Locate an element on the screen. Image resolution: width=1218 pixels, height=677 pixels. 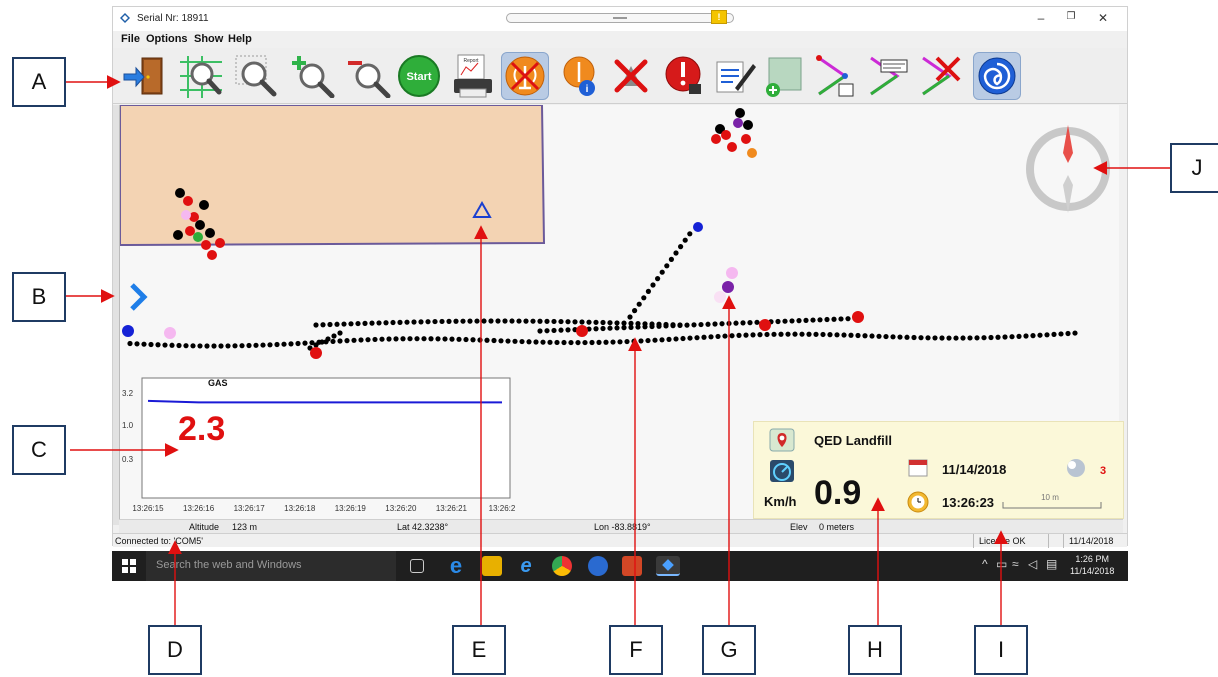
taskbar-search-input: Search the web and Windows is located at coordinates (271, 566).